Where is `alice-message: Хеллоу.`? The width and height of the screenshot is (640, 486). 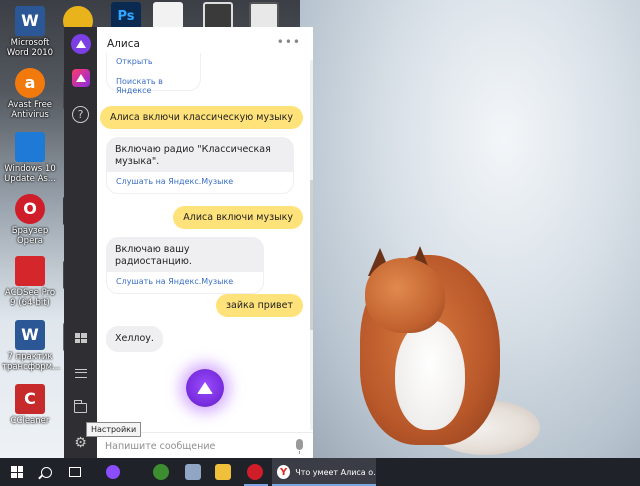
alice-message: Хеллоу. is located at coordinates (134, 339).